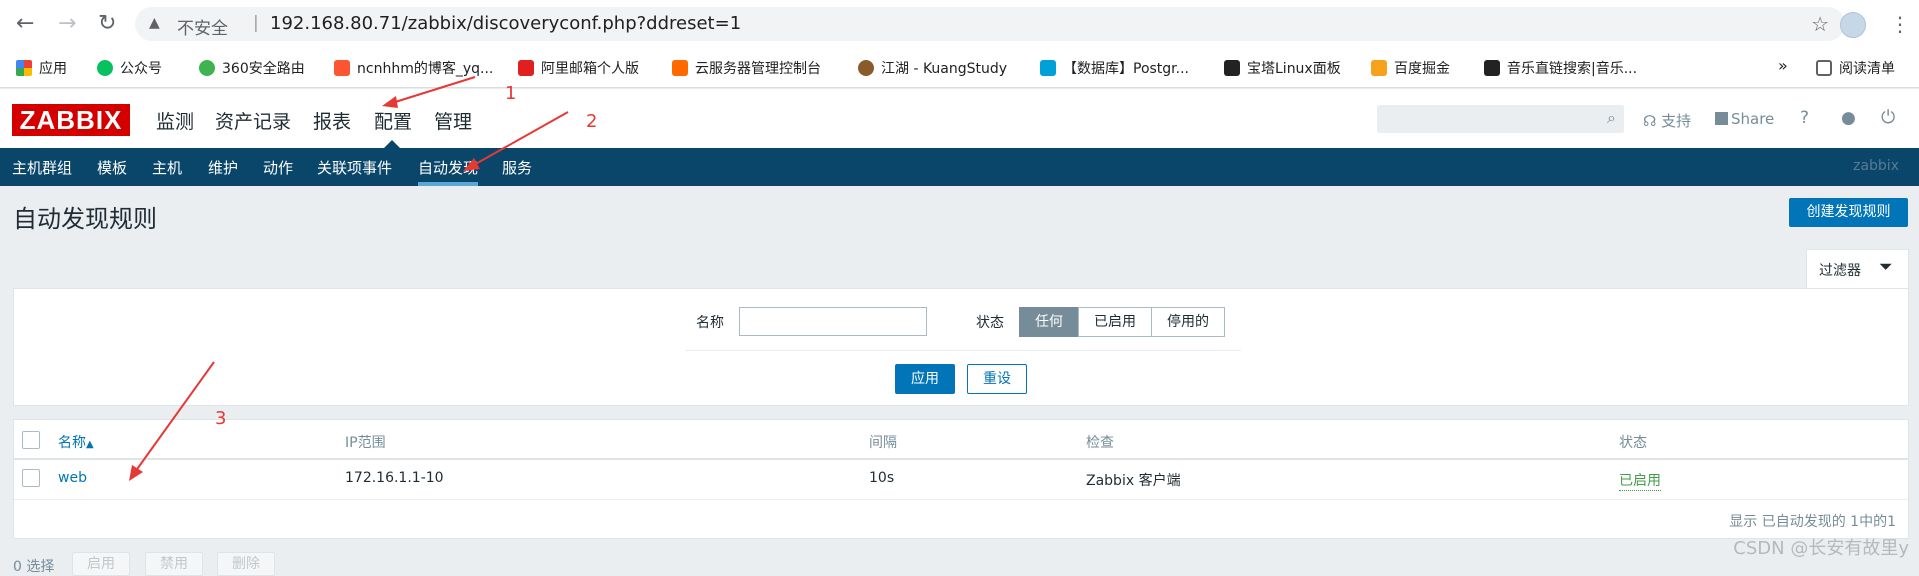 The height and width of the screenshot is (576, 1919). I want to click on delete-button: 删除, so click(246, 564).